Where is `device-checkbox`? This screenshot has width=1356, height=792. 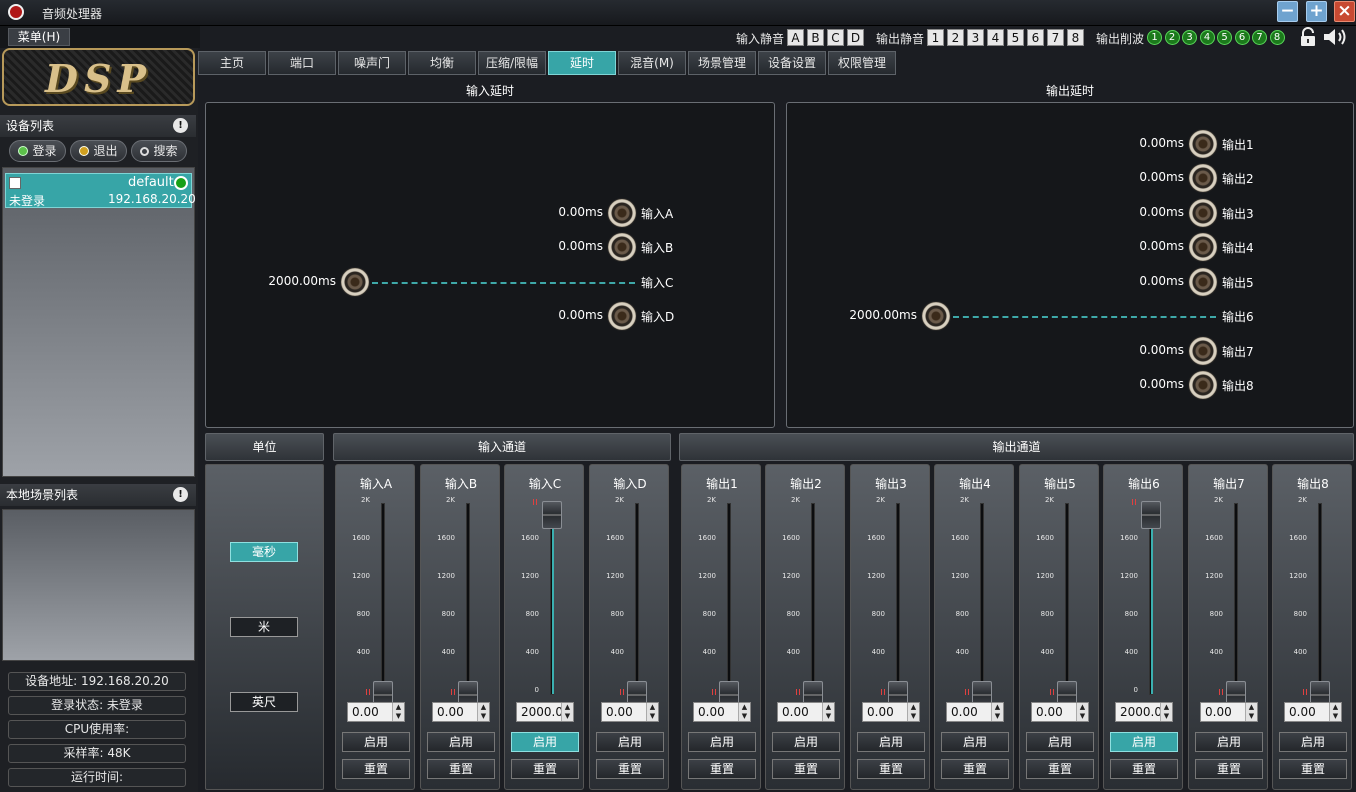 device-checkbox is located at coordinates (15, 183).